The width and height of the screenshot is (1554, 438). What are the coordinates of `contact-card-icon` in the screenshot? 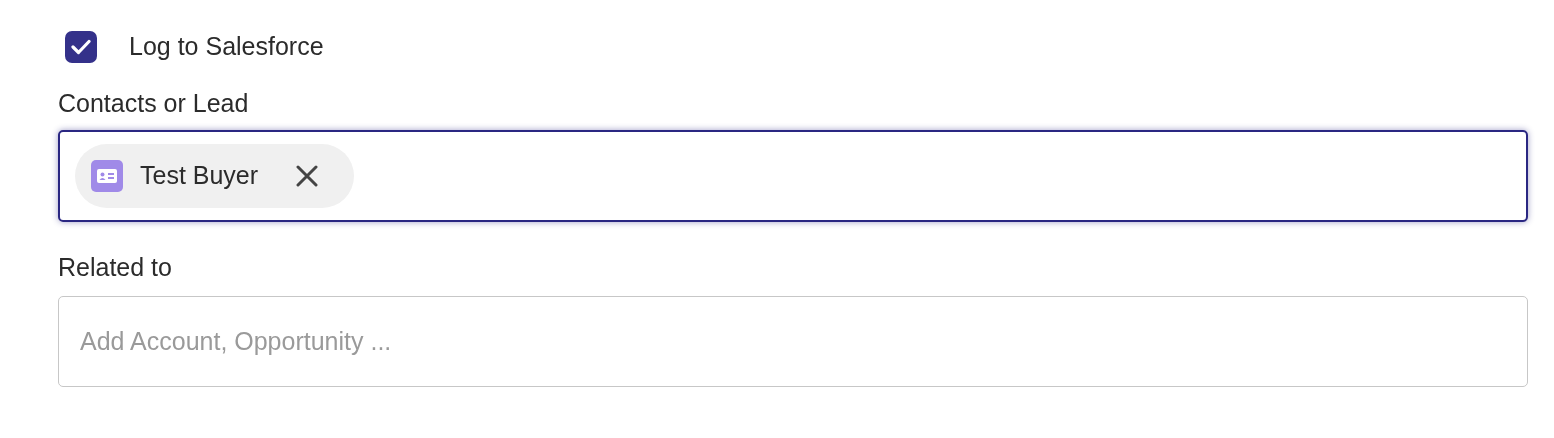 It's located at (107, 176).